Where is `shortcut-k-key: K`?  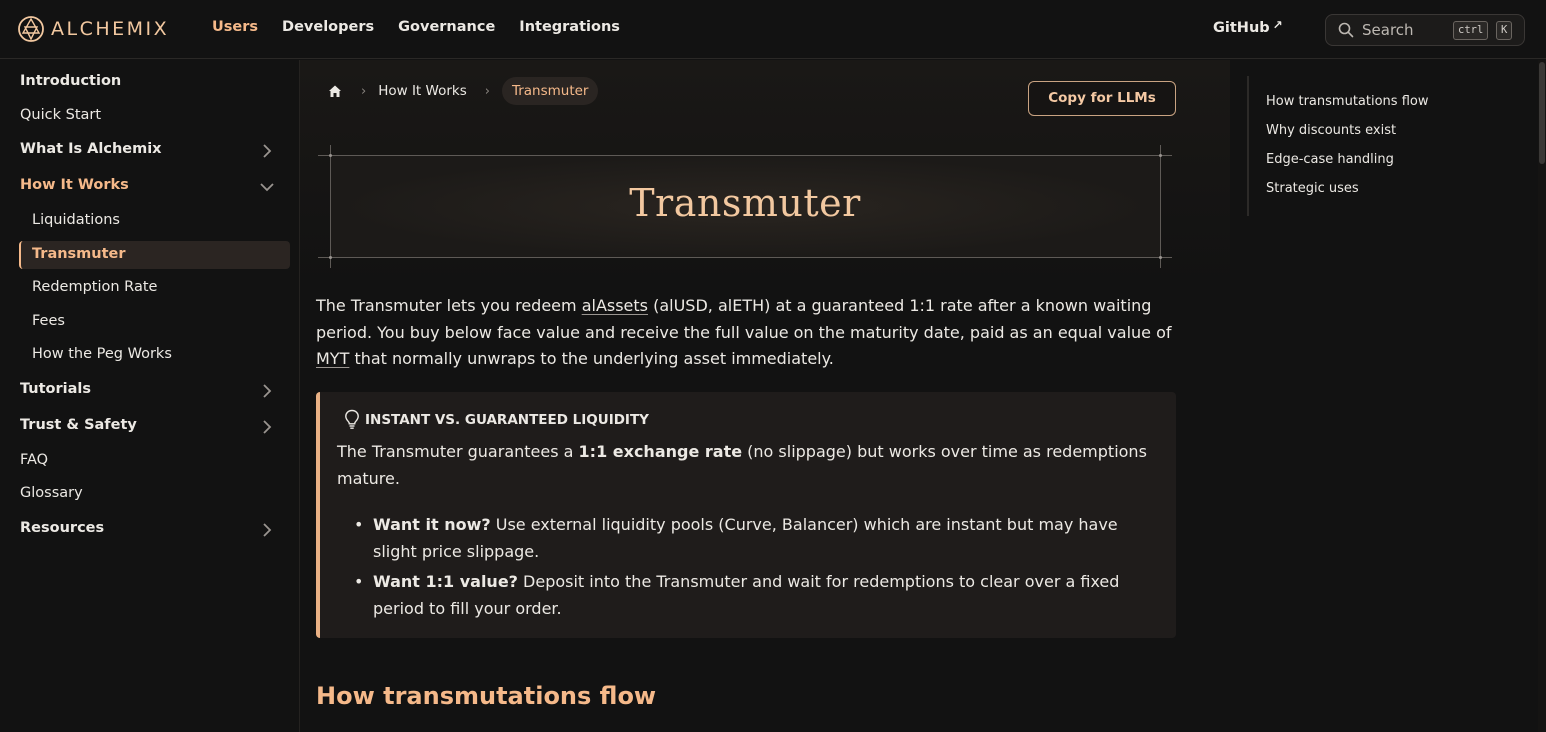 shortcut-k-key: K is located at coordinates (1504, 30).